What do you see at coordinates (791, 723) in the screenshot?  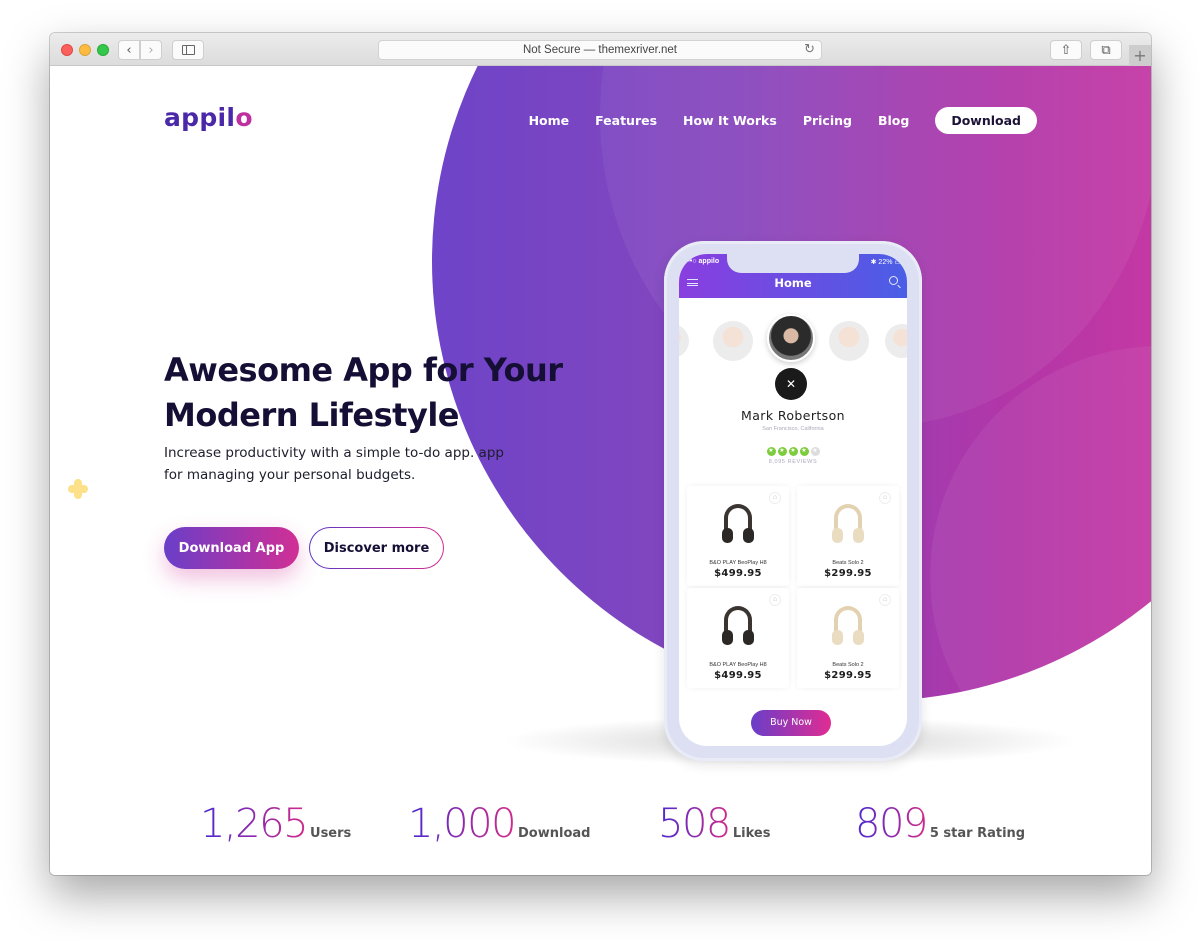 I see `buy-now-button: Buy Now` at bounding box center [791, 723].